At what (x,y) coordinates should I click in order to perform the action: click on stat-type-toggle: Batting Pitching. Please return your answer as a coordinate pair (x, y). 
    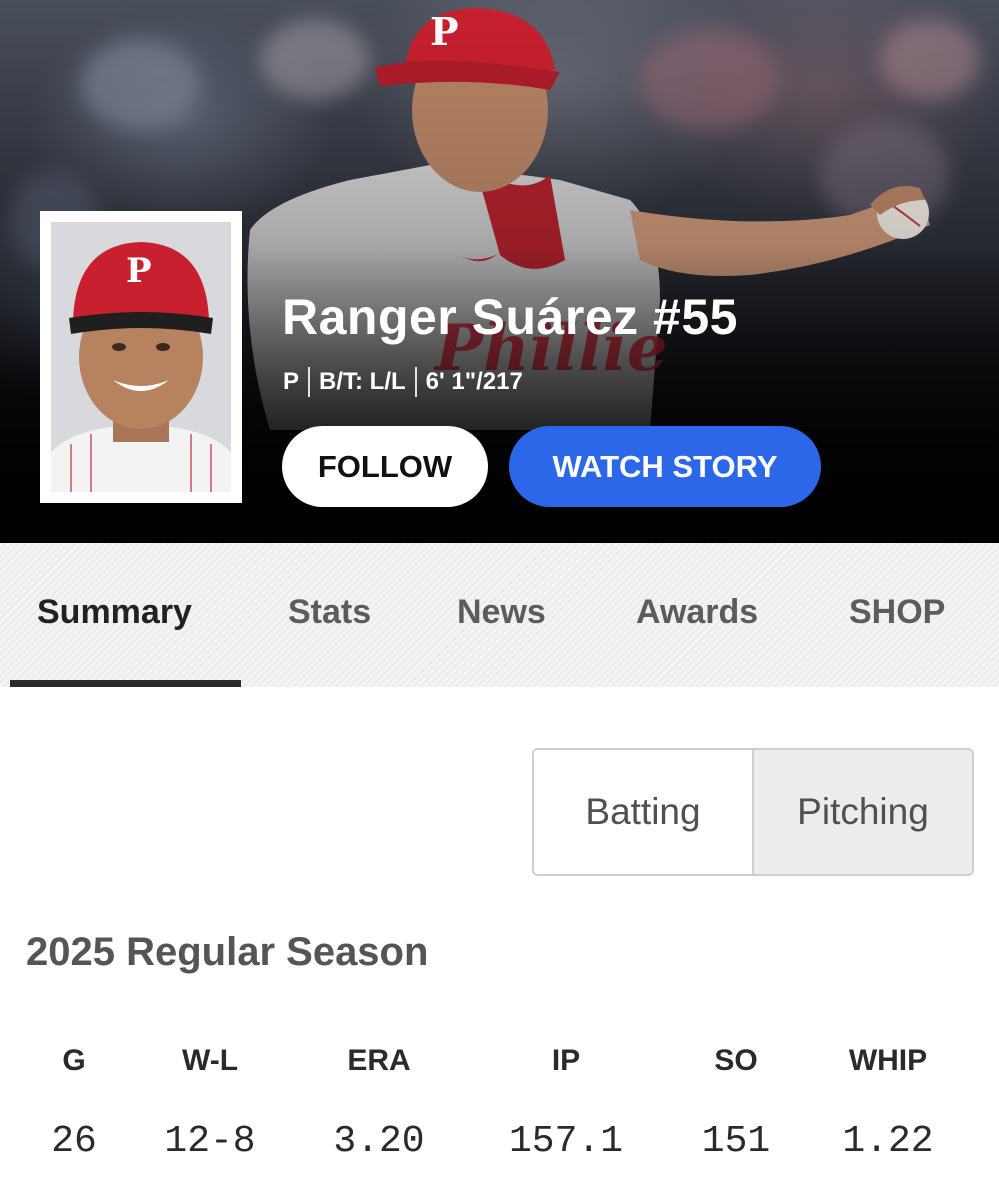
    Looking at the image, I should click on (753, 812).